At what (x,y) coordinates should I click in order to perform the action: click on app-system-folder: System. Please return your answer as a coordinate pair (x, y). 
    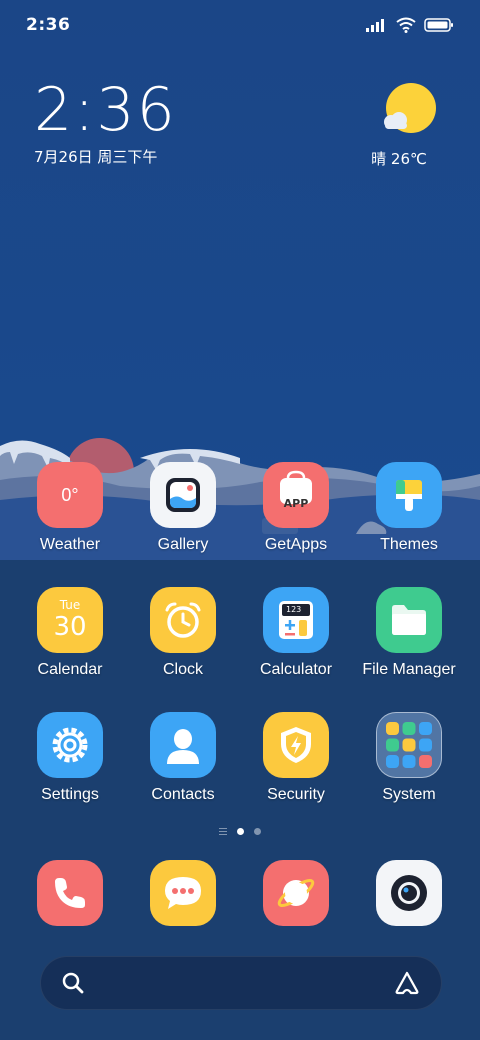
    Looking at the image, I should click on (409, 758).